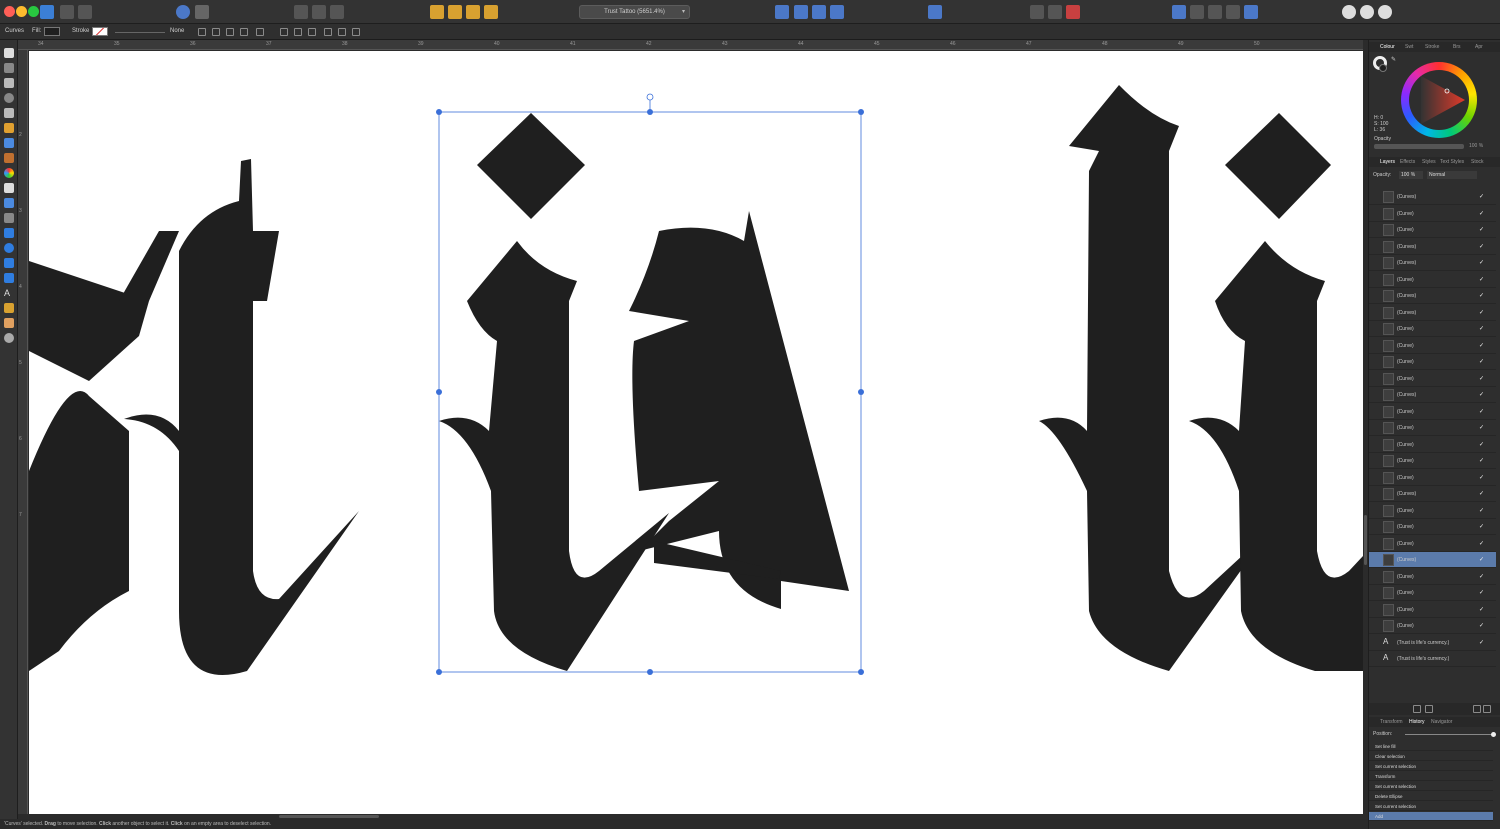 Image resolution: width=1500 pixels, height=829 pixels. I want to click on pen-tool-icon, so click(9, 128).